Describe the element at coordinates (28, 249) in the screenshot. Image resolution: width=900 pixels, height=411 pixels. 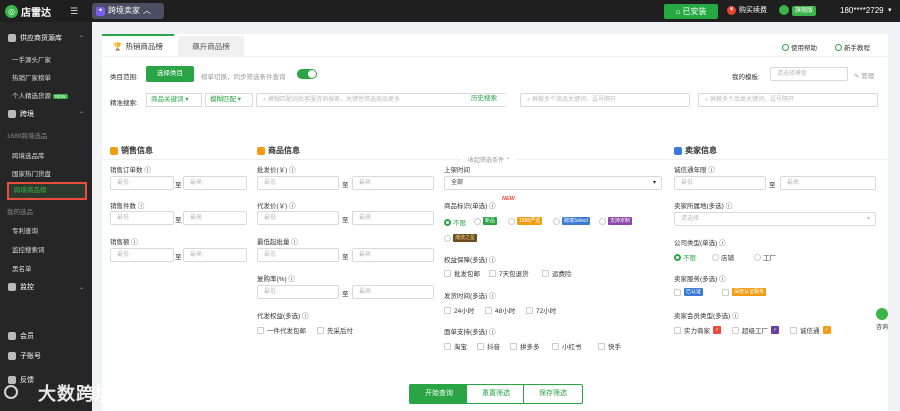
I see `sidebar-item-monitor-keyword: 监控搜索词` at that location.